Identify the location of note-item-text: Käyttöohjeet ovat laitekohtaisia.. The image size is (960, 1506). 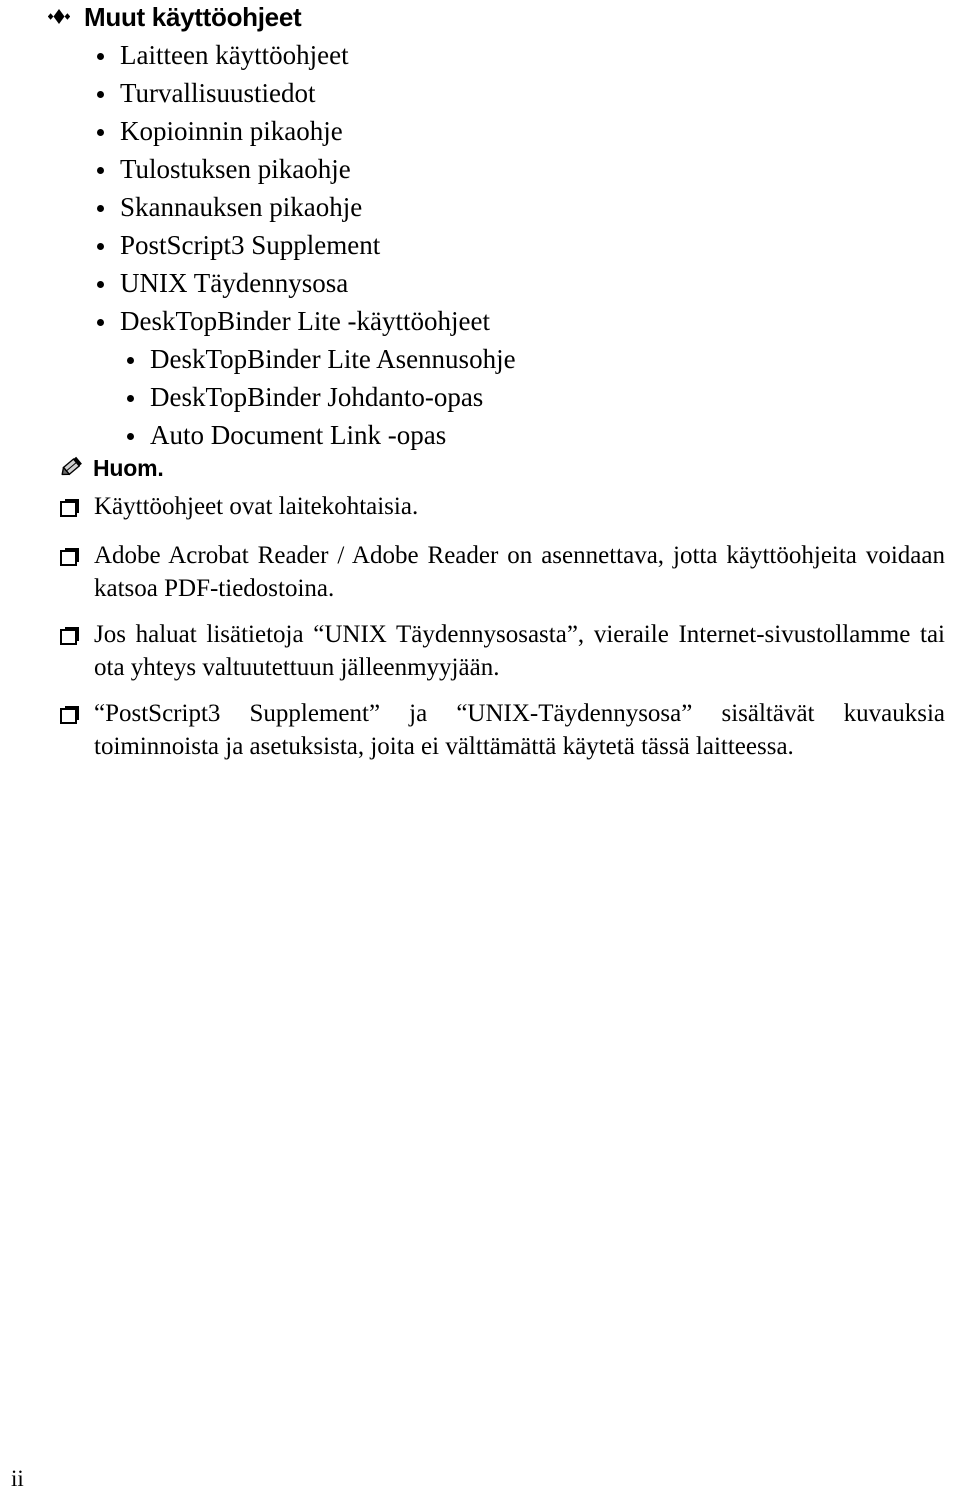
(256, 506).